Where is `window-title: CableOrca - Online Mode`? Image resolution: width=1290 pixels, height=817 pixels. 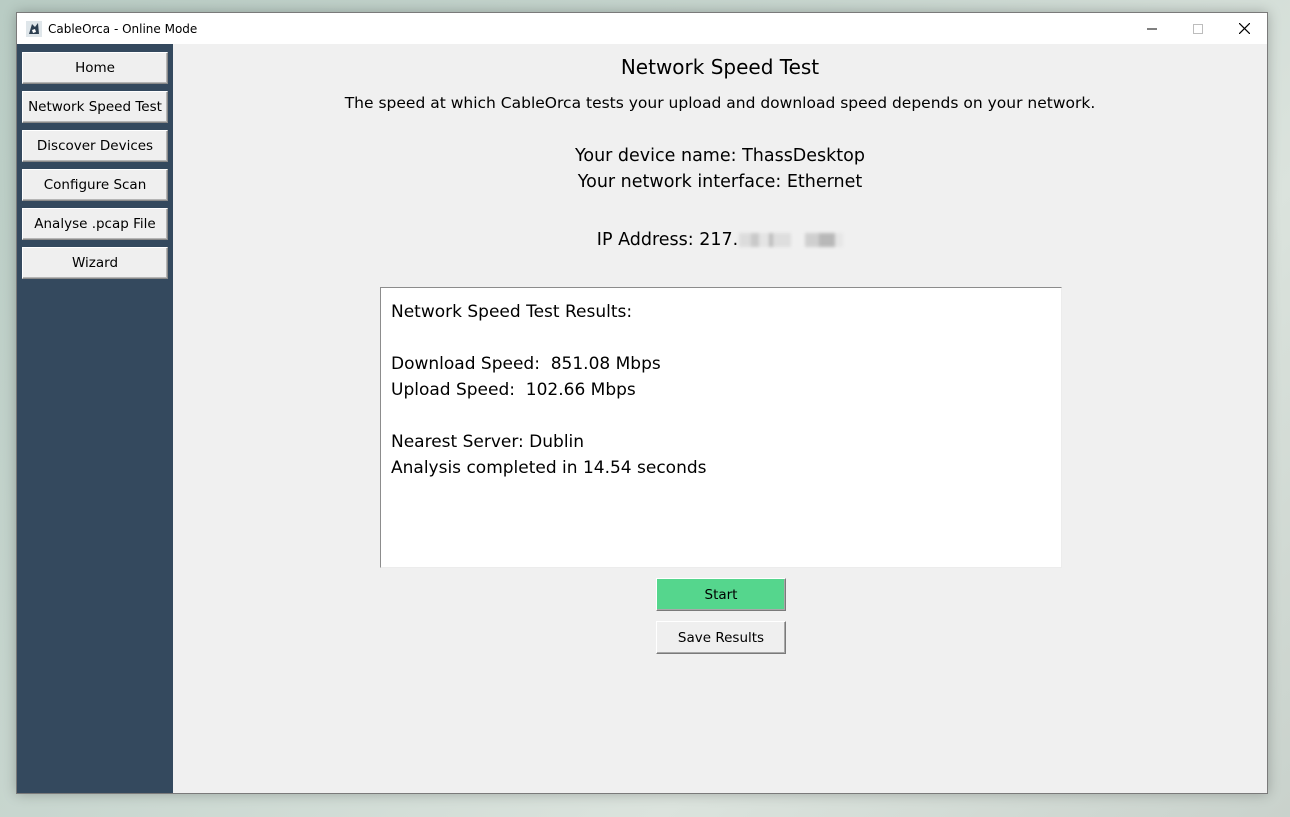
window-title: CableOrca - Online Mode is located at coordinates (123, 28).